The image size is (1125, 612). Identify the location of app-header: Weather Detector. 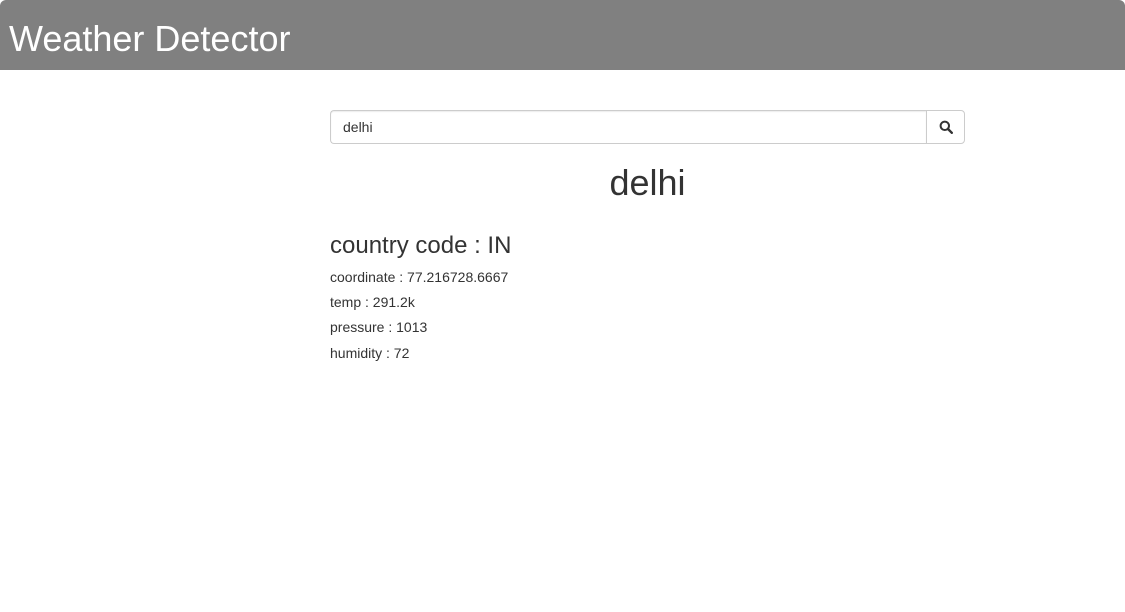
(562, 35).